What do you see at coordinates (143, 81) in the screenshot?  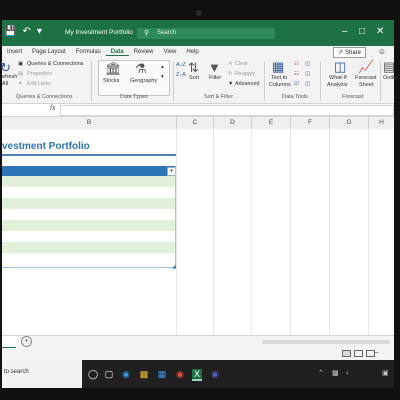 I see `geography-button: Geography` at bounding box center [143, 81].